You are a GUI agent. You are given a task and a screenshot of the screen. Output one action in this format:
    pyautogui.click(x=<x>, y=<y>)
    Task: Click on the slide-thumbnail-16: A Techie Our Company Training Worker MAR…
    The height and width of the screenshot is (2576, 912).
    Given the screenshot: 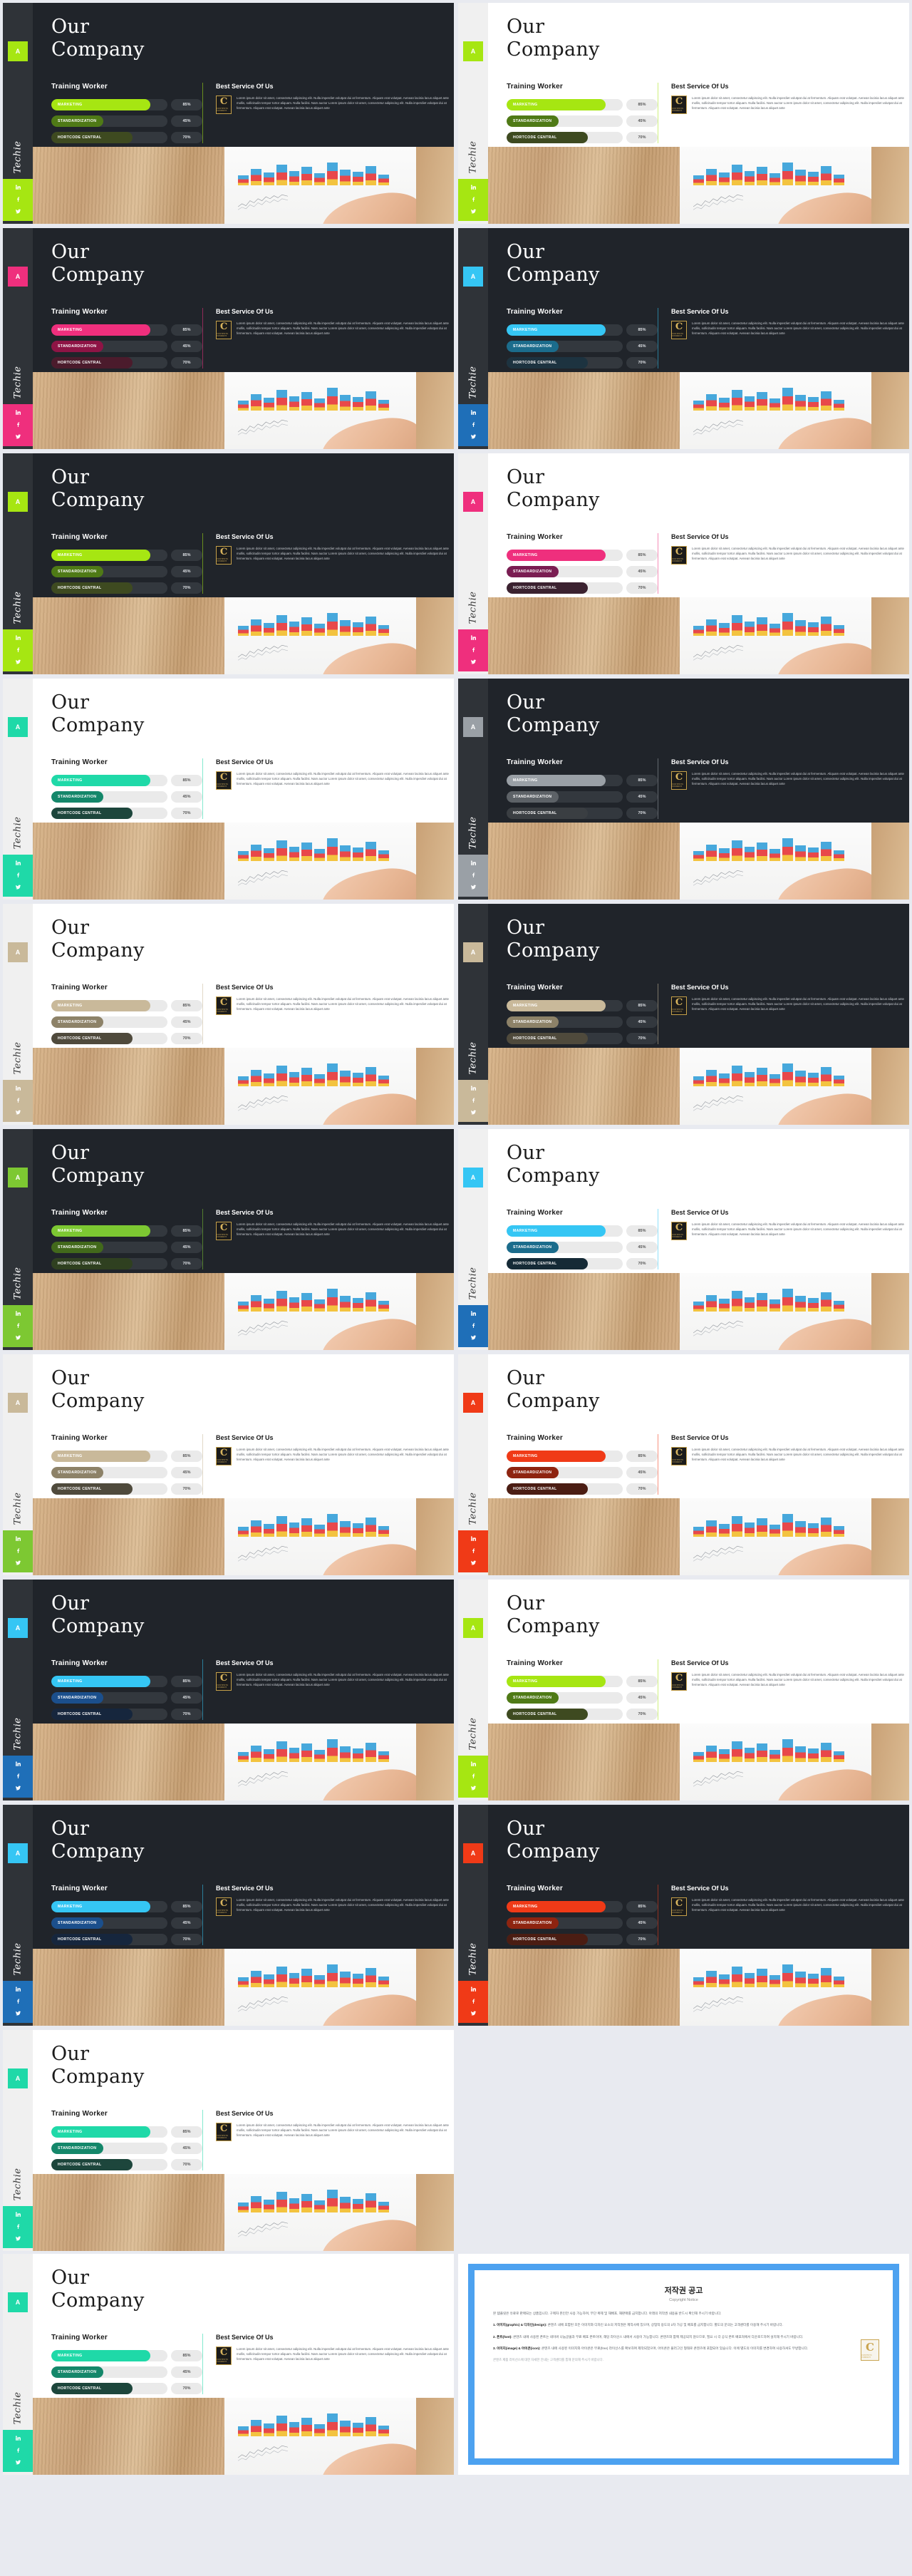 What is the action you would take?
    pyautogui.click(x=683, y=1690)
    